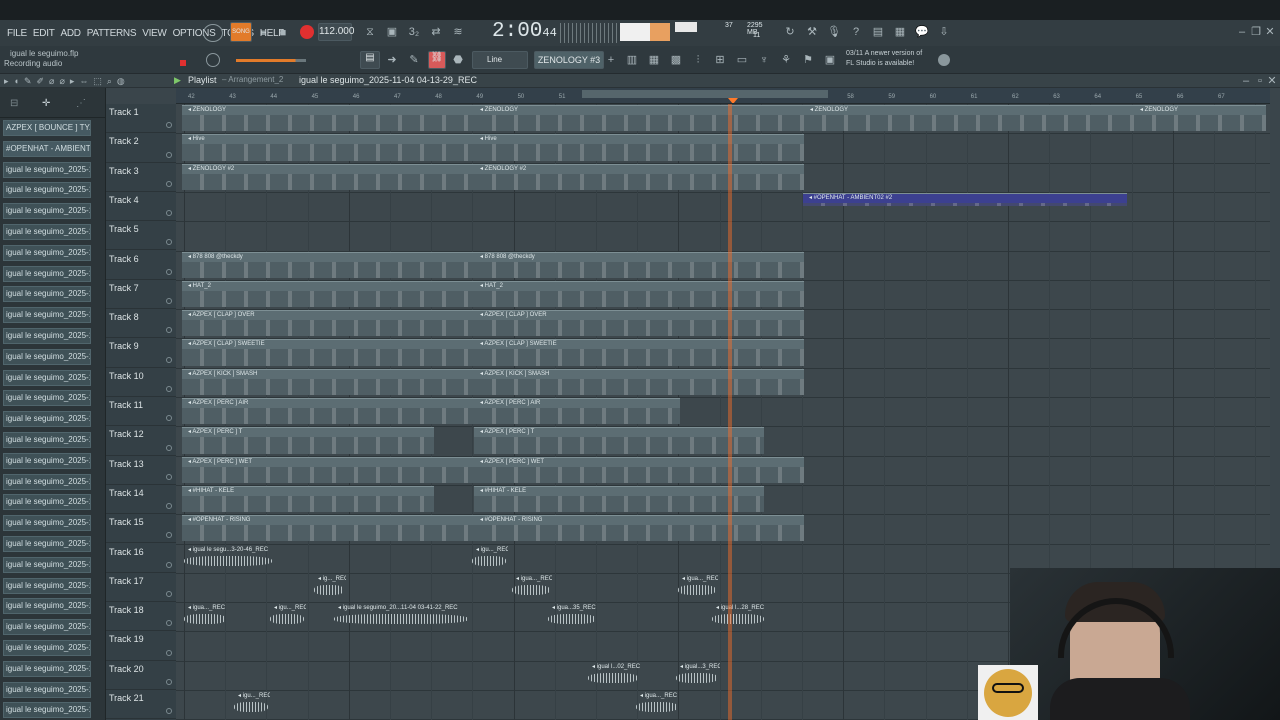  What do you see at coordinates (500, 60) in the screenshot?
I see `snap-selector: Line` at bounding box center [500, 60].